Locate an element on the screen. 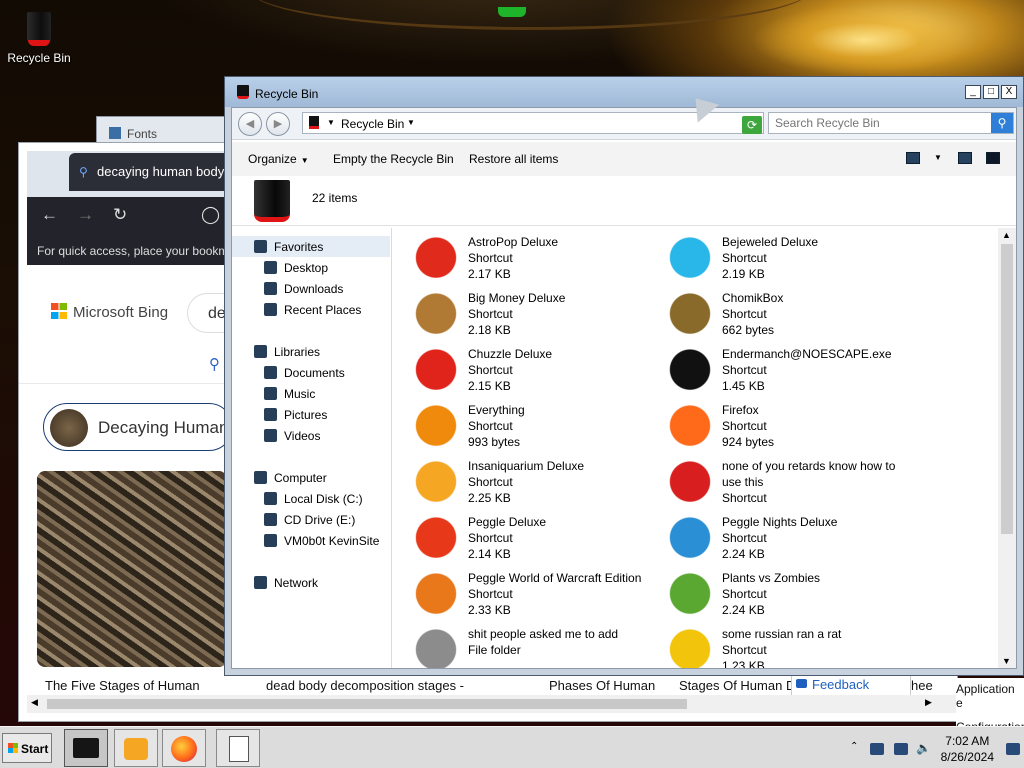 The image size is (1024, 768). clock: 7:02 AM 8/26/2024 is located at coordinates (967, 749).